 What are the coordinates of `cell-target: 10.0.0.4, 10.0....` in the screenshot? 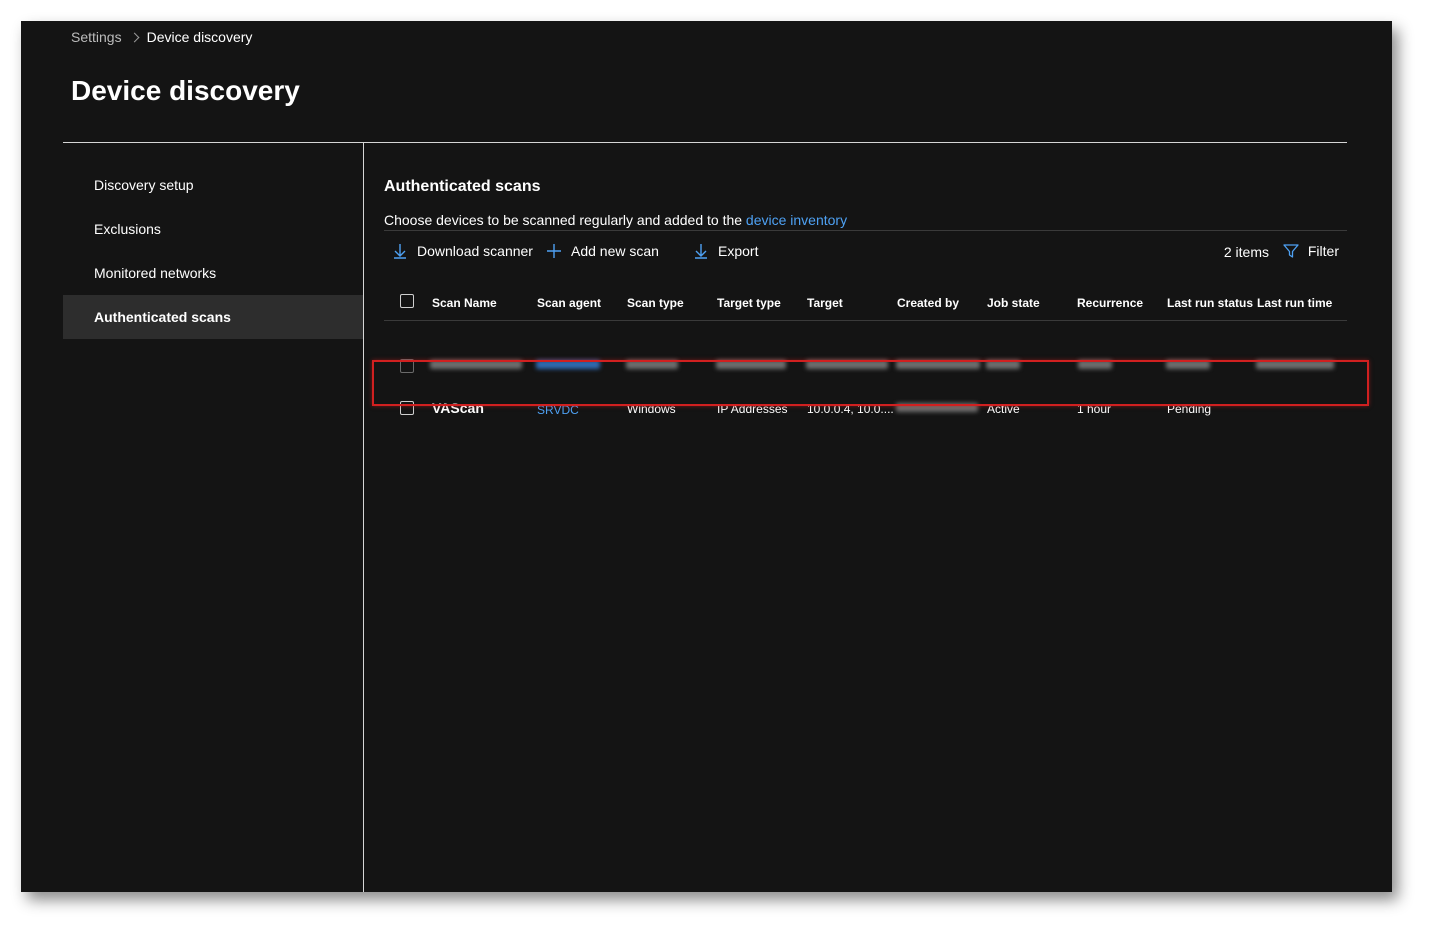 It's located at (850, 409).